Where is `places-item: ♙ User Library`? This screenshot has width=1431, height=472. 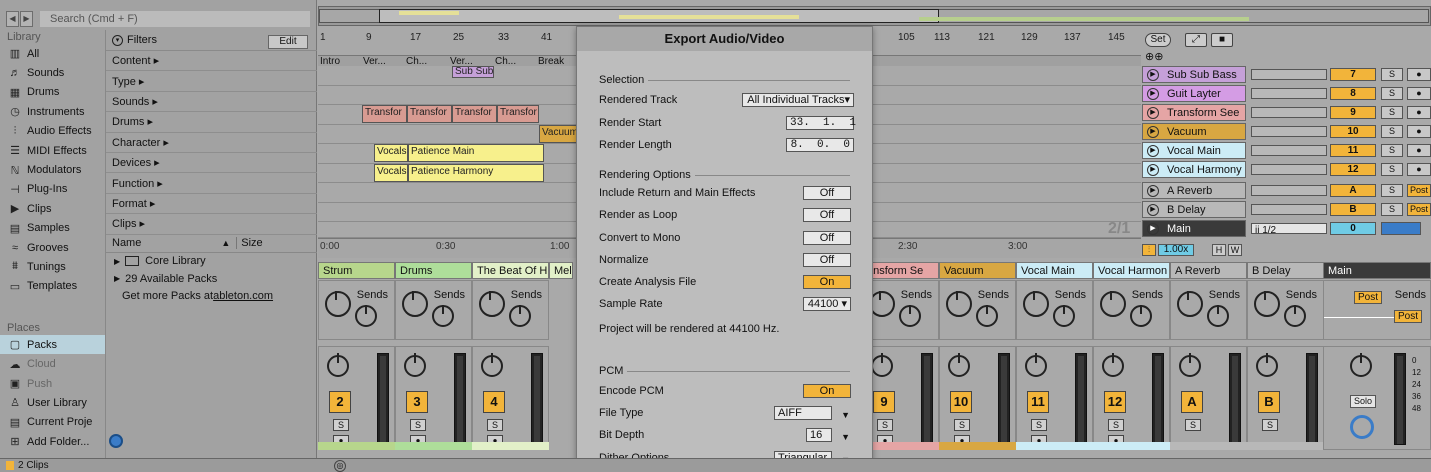
places-item: ♙ User Library is located at coordinates (52, 402).